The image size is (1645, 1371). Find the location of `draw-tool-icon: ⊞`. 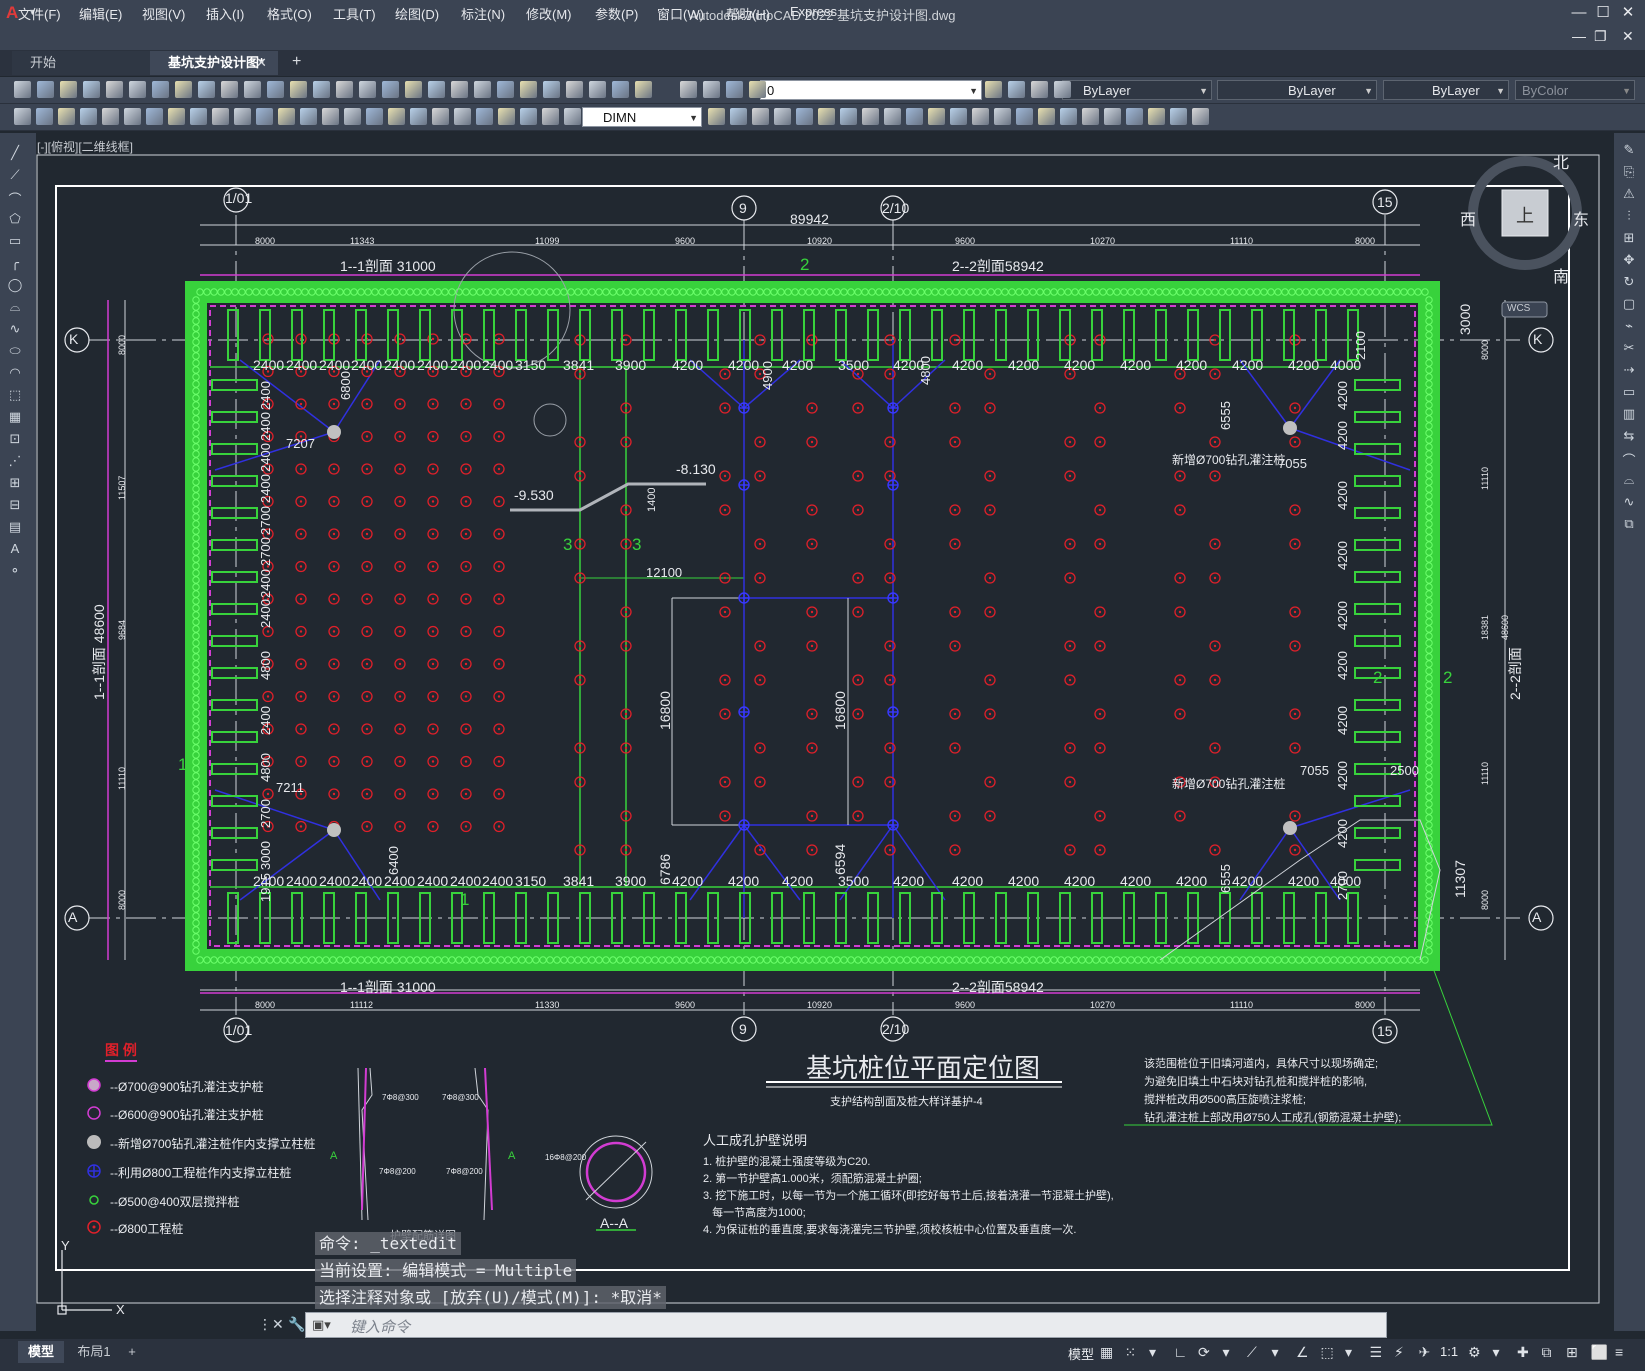

draw-tool-icon: ⊞ is located at coordinates (15, 483).